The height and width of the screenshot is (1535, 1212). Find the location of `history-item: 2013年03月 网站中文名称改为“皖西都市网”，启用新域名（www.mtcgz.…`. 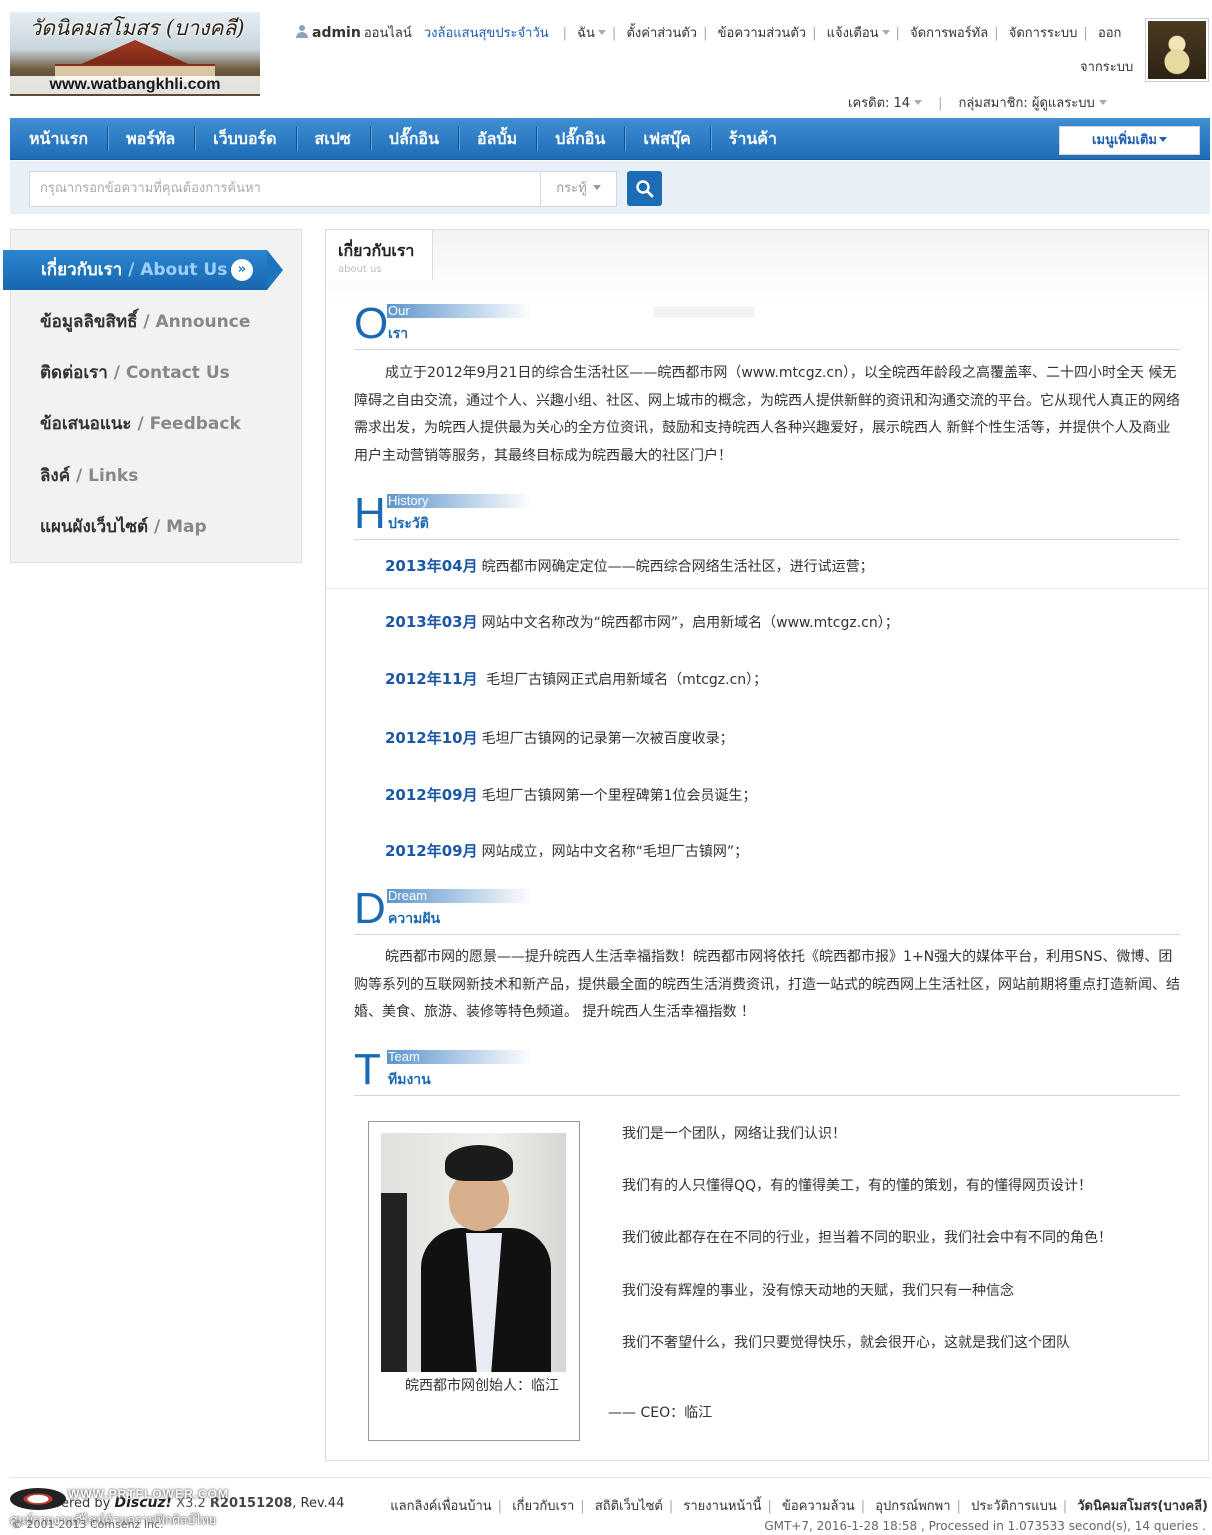

history-item: 2013年03月 网站中文名称改为“皖西都市网”，启用新域名（www.mtcgz.… is located at coordinates (642, 622).